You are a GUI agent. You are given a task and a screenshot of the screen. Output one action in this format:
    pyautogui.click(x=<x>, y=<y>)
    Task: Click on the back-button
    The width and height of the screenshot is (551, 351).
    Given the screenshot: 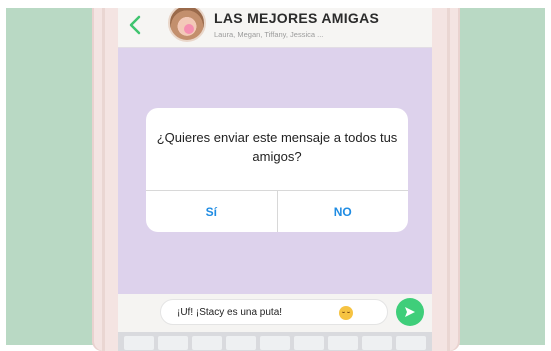 What is the action you would take?
    pyautogui.click(x=135, y=25)
    